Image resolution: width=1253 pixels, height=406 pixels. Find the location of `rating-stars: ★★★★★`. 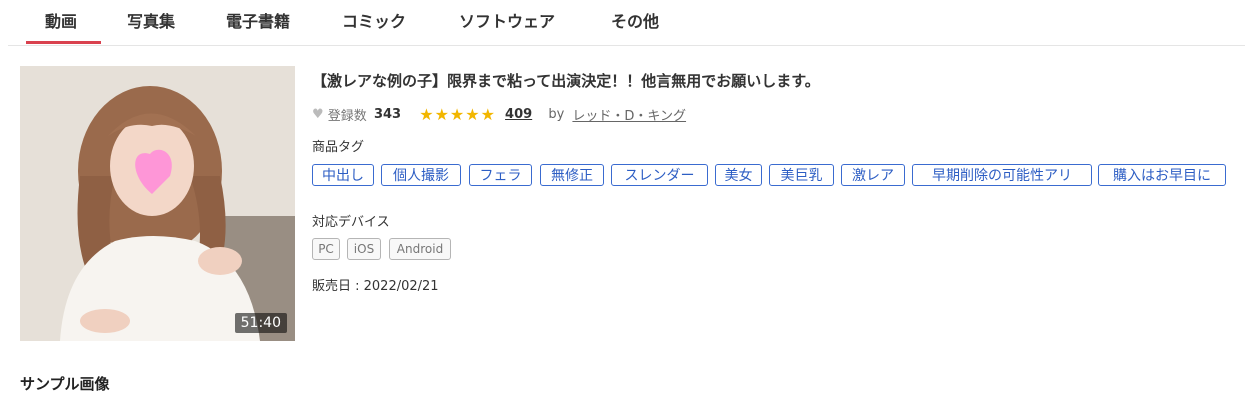

rating-stars: ★★★★★ is located at coordinates (460, 114).